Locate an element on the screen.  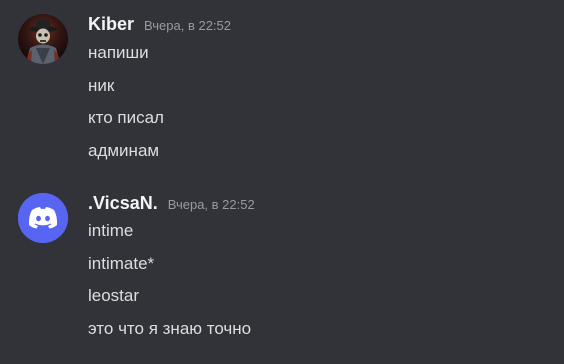
message-timestamp: Вчера, в 22:52 is located at coordinates (211, 204).